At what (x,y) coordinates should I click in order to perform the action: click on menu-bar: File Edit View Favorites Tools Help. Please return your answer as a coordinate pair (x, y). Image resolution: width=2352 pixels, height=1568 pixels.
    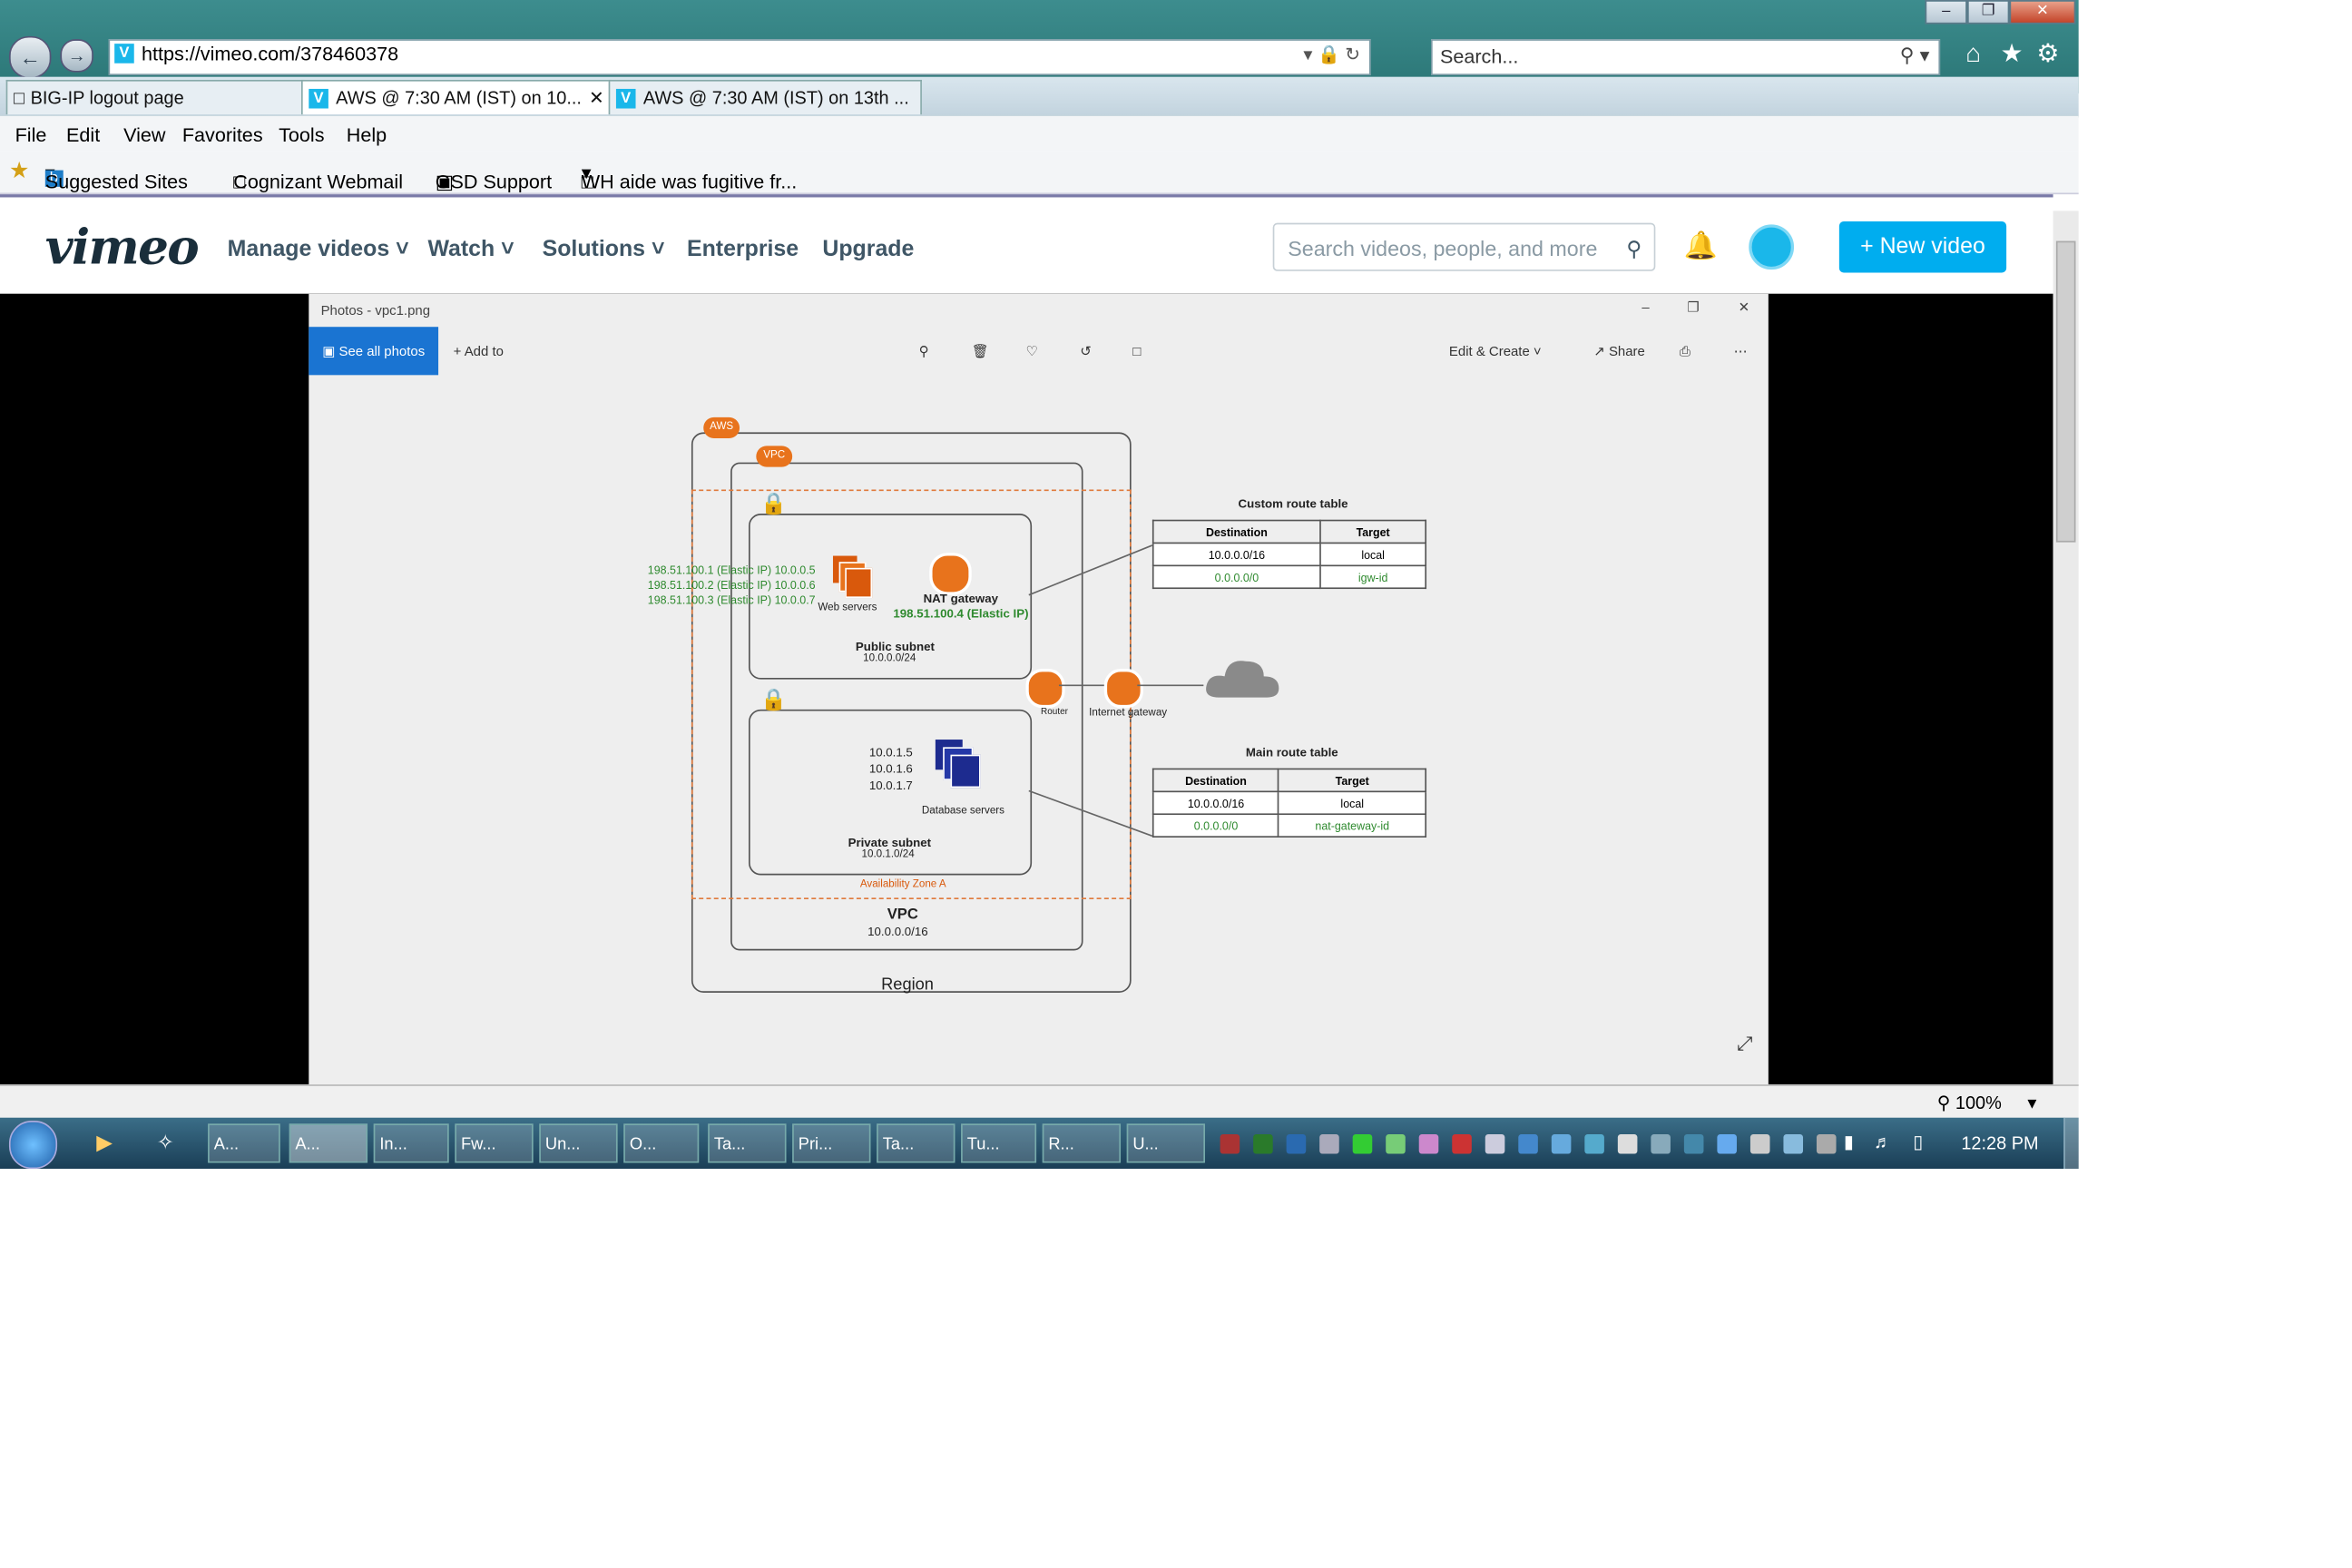
    Looking at the image, I should click on (1039, 133).